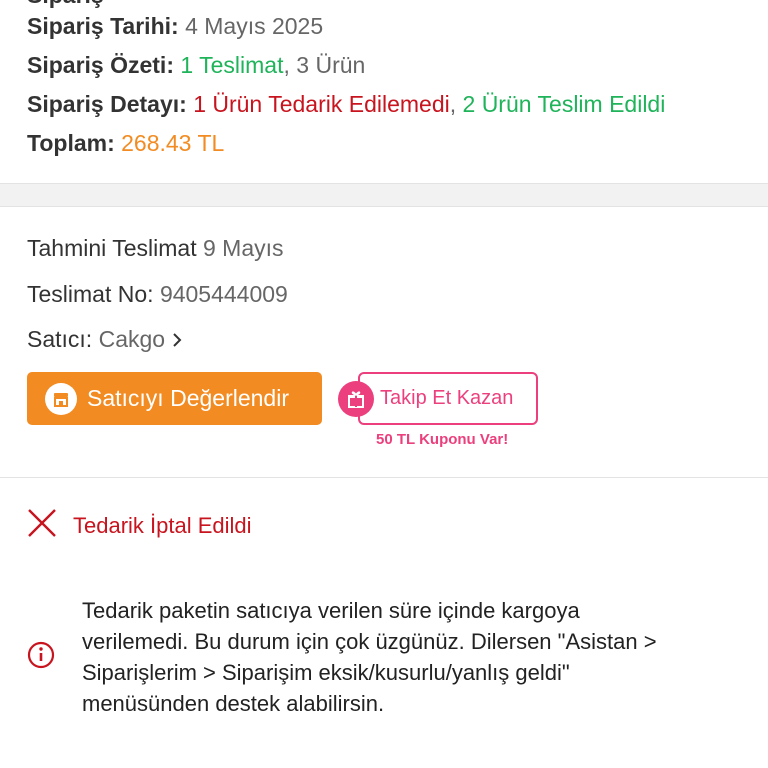 This screenshot has width=768, height=768. I want to click on rate-seller-button: Satıcıyı Değerlendir, so click(174, 398).